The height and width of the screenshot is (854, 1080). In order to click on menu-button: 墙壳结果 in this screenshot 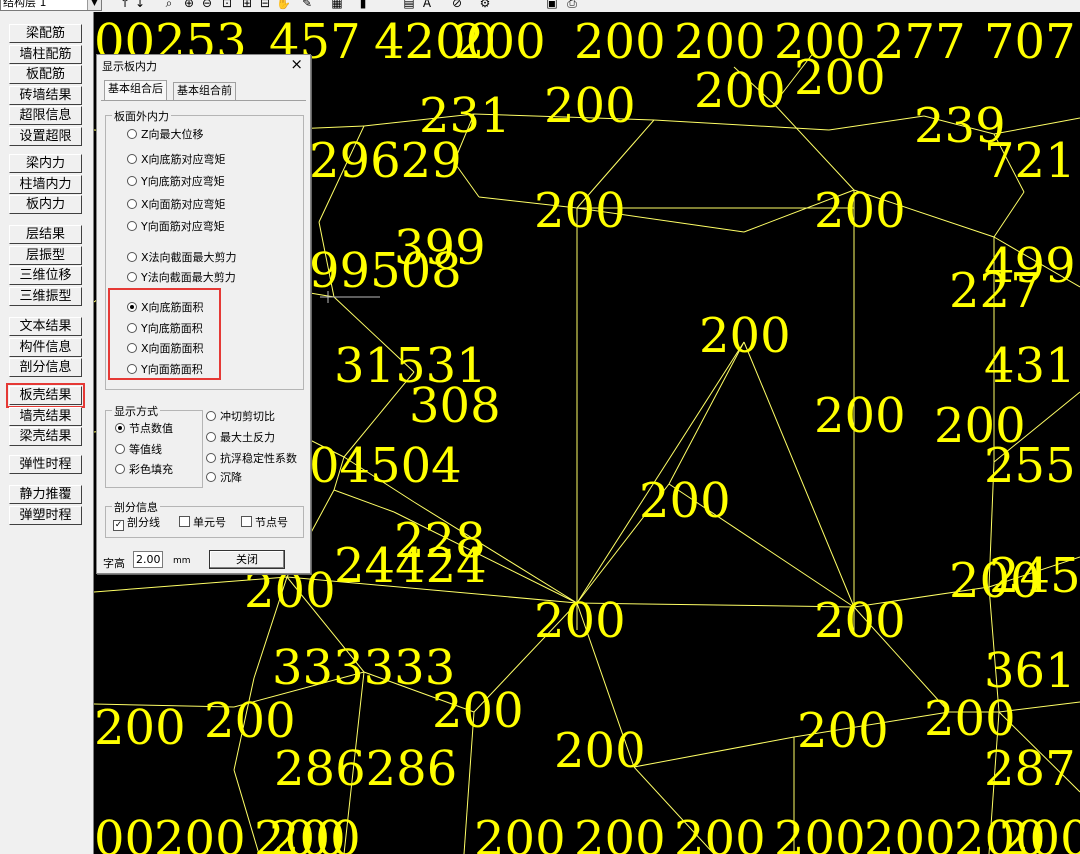, I will do `click(45, 416)`.